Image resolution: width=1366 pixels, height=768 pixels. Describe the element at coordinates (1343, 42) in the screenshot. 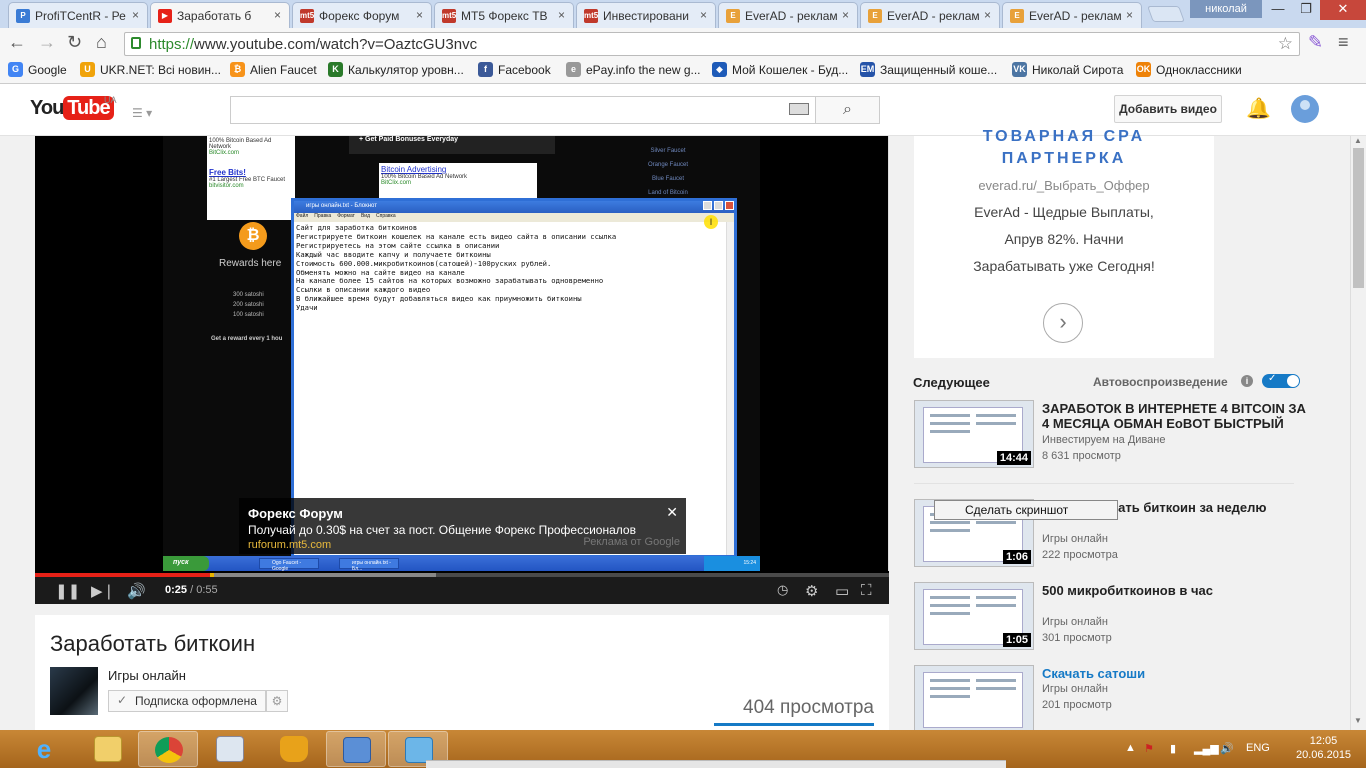

I see `menu-icon: ≡` at that location.